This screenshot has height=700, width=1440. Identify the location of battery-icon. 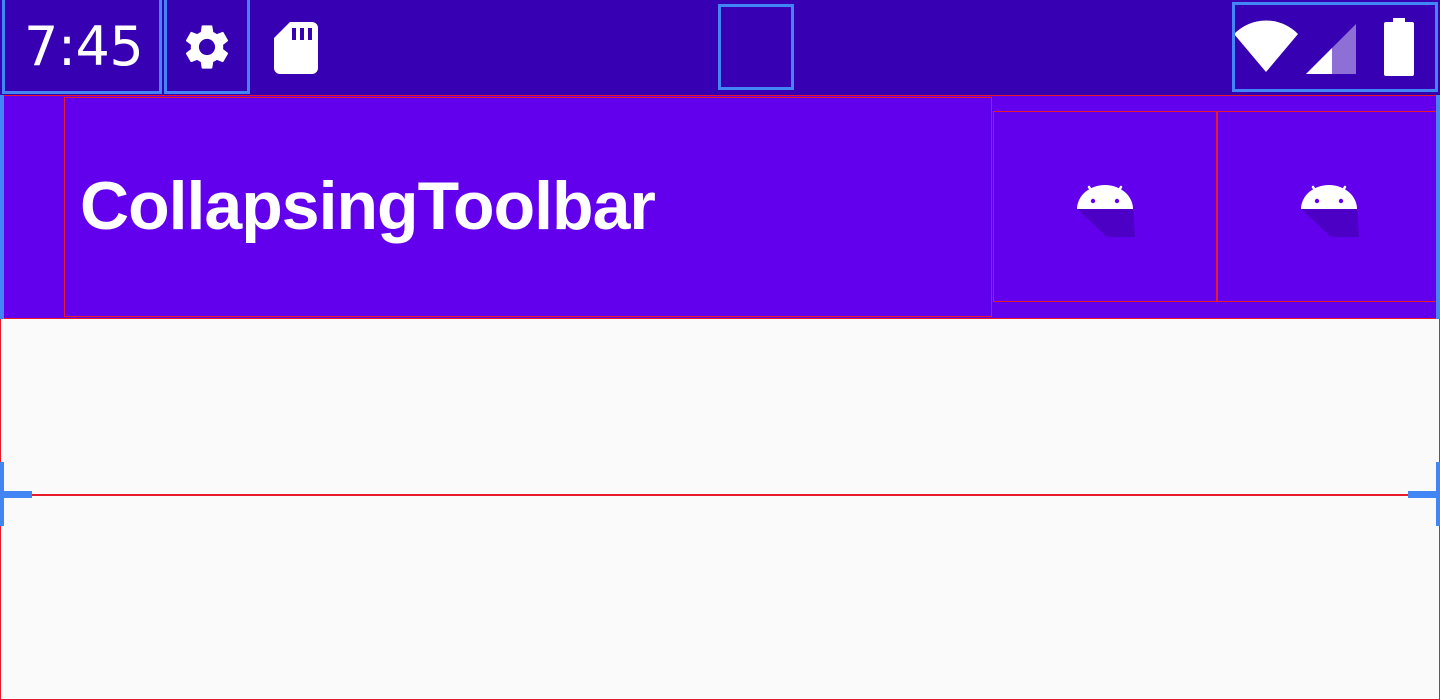
(1399, 47).